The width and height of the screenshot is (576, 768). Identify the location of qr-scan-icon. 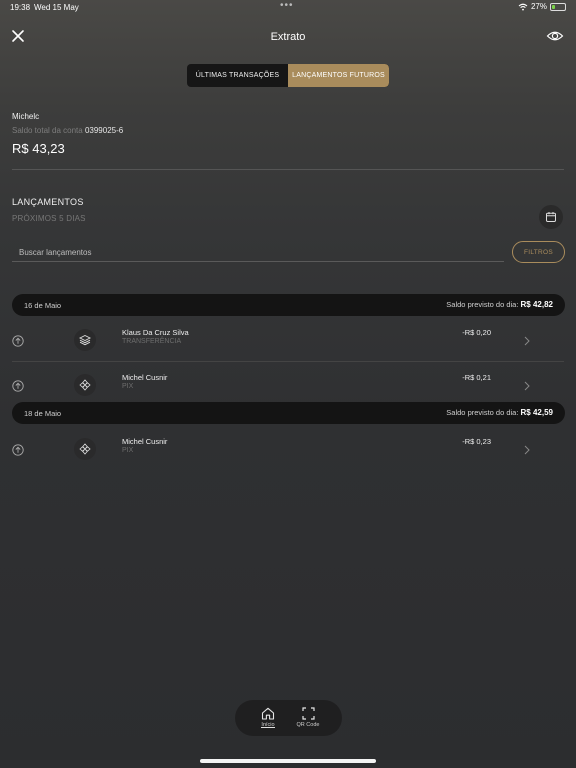
(308, 713).